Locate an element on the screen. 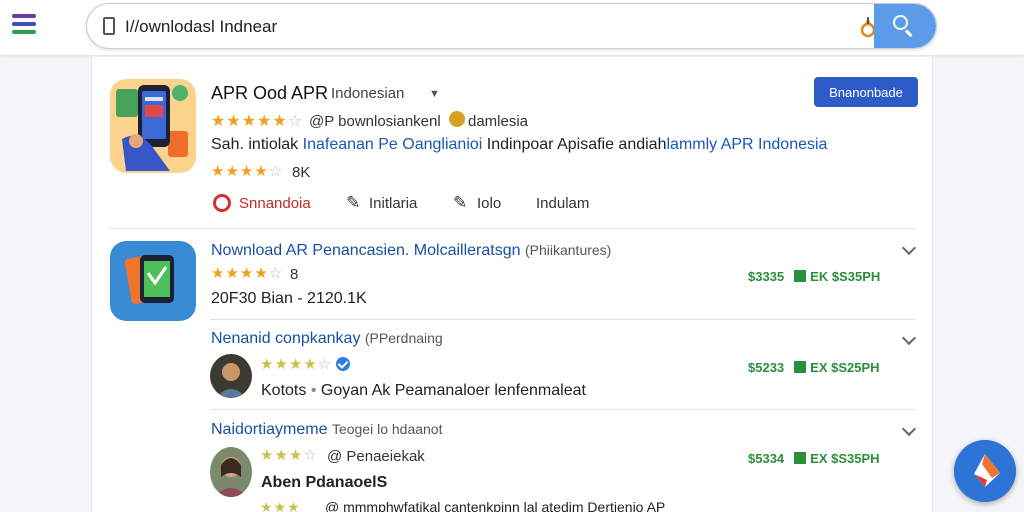 This screenshot has width=1024, height=512. action-iolo: Iolo is located at coordinates (489, 203).